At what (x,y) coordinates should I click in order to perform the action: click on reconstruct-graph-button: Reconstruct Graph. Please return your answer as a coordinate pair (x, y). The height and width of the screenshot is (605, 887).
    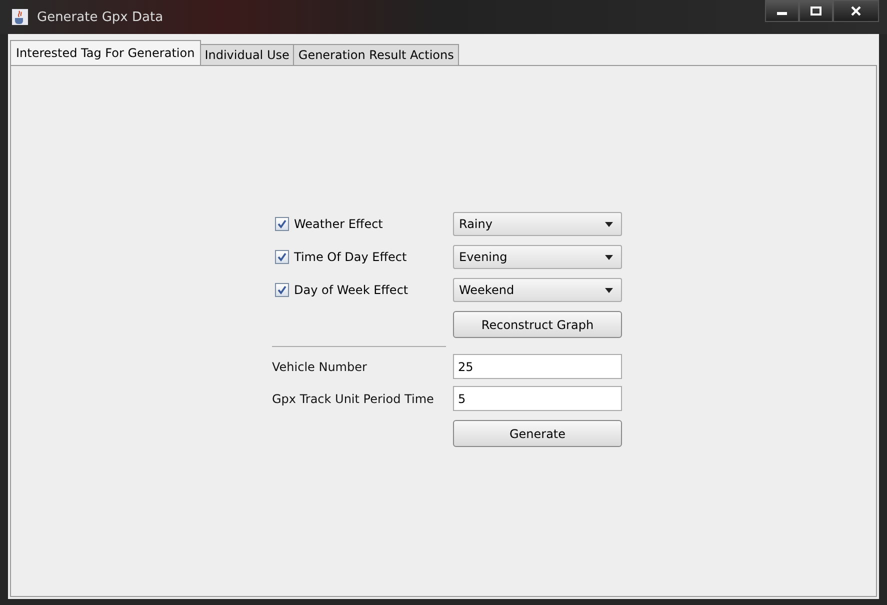
    Looking at the image, I should click on (537, 324).